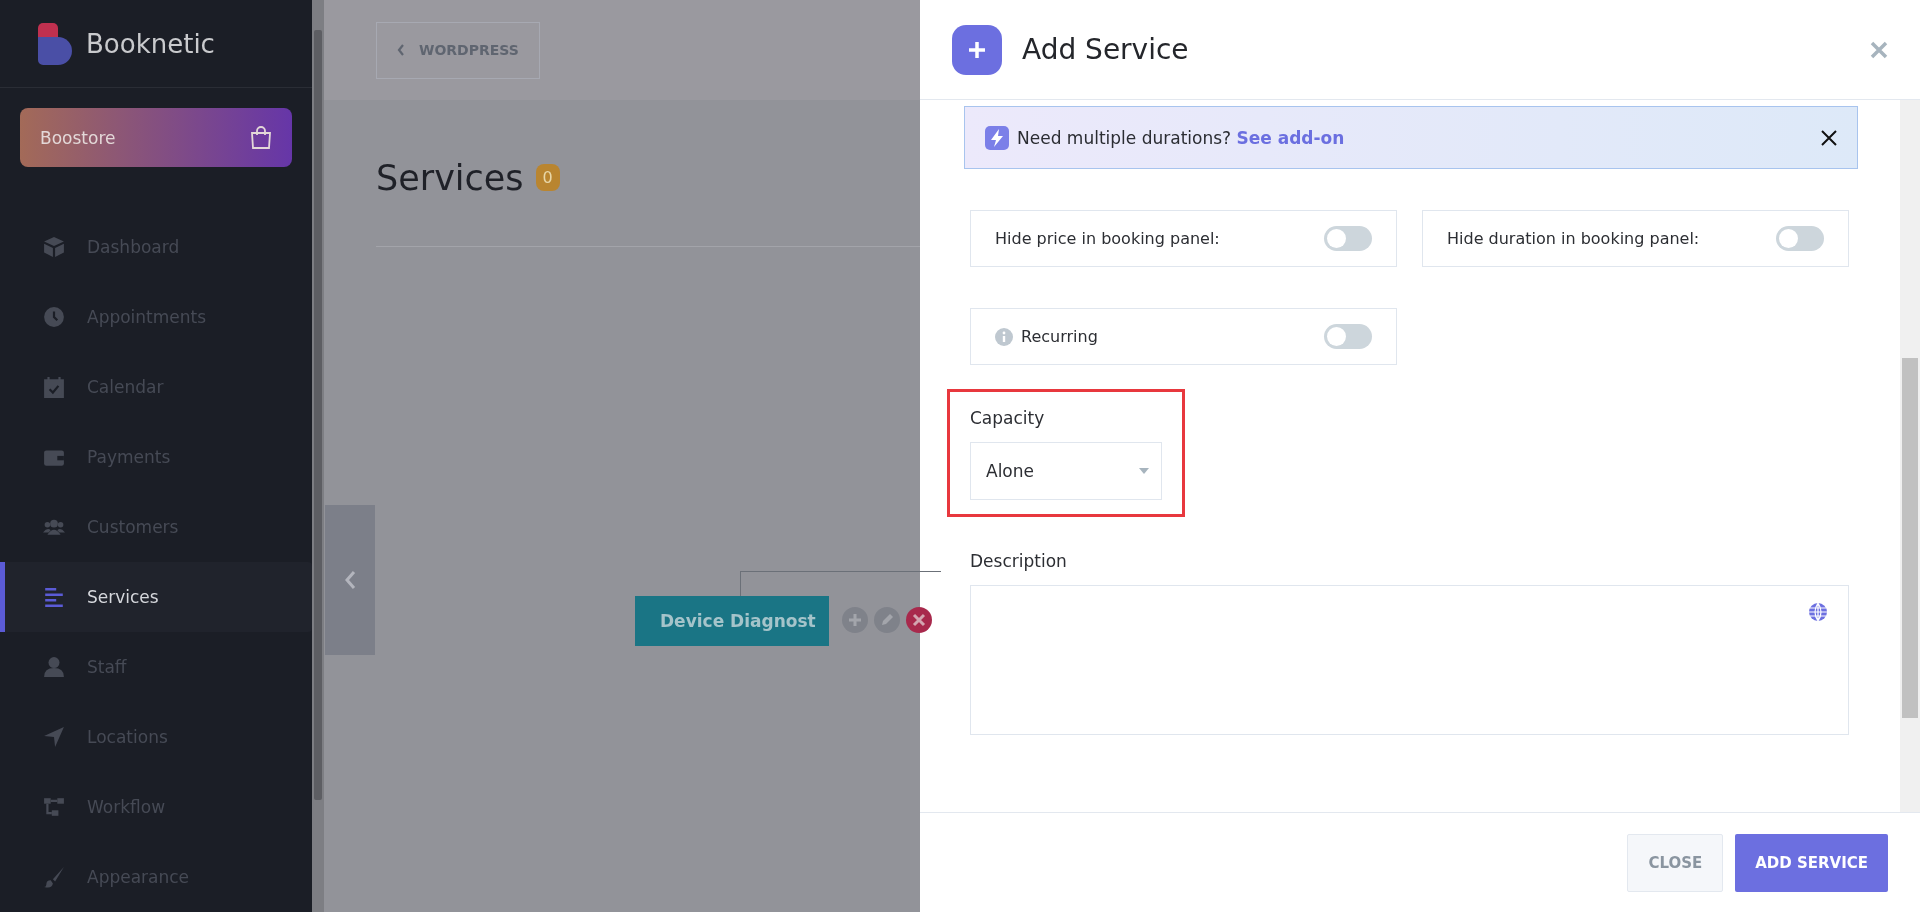 This screenshot has height=912, width=1920. Describe the element at coordinates (54, 317) in the screenshot. I see `clock-icon` at that location.